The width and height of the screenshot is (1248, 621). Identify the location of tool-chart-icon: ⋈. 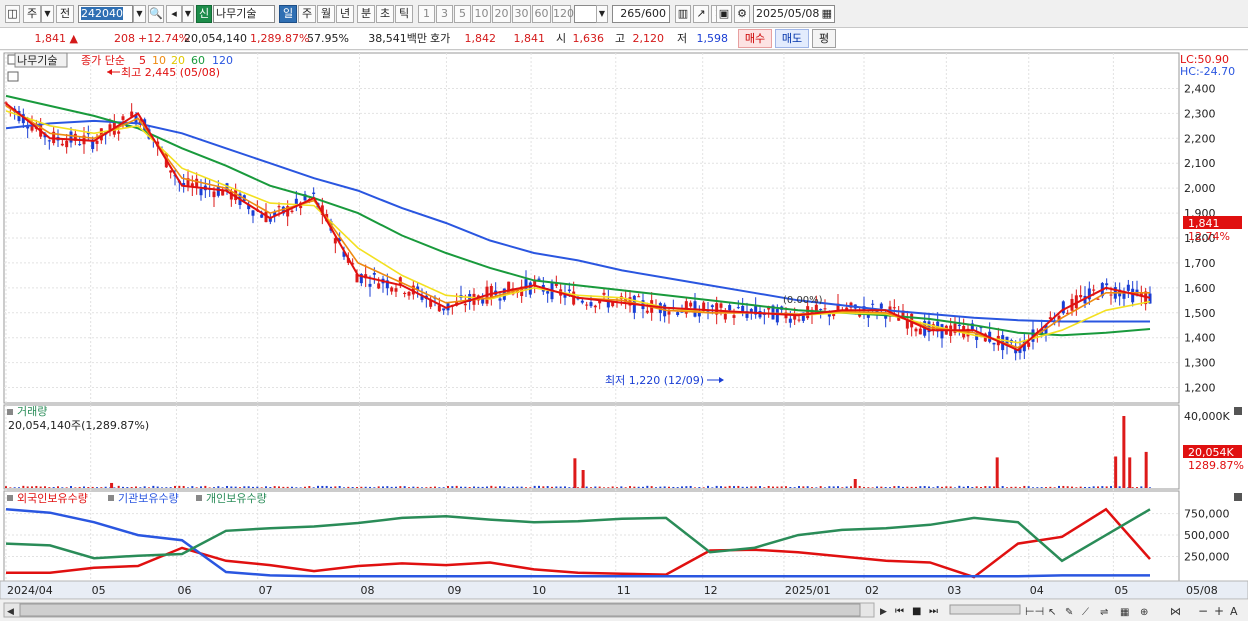
(1175, 611).